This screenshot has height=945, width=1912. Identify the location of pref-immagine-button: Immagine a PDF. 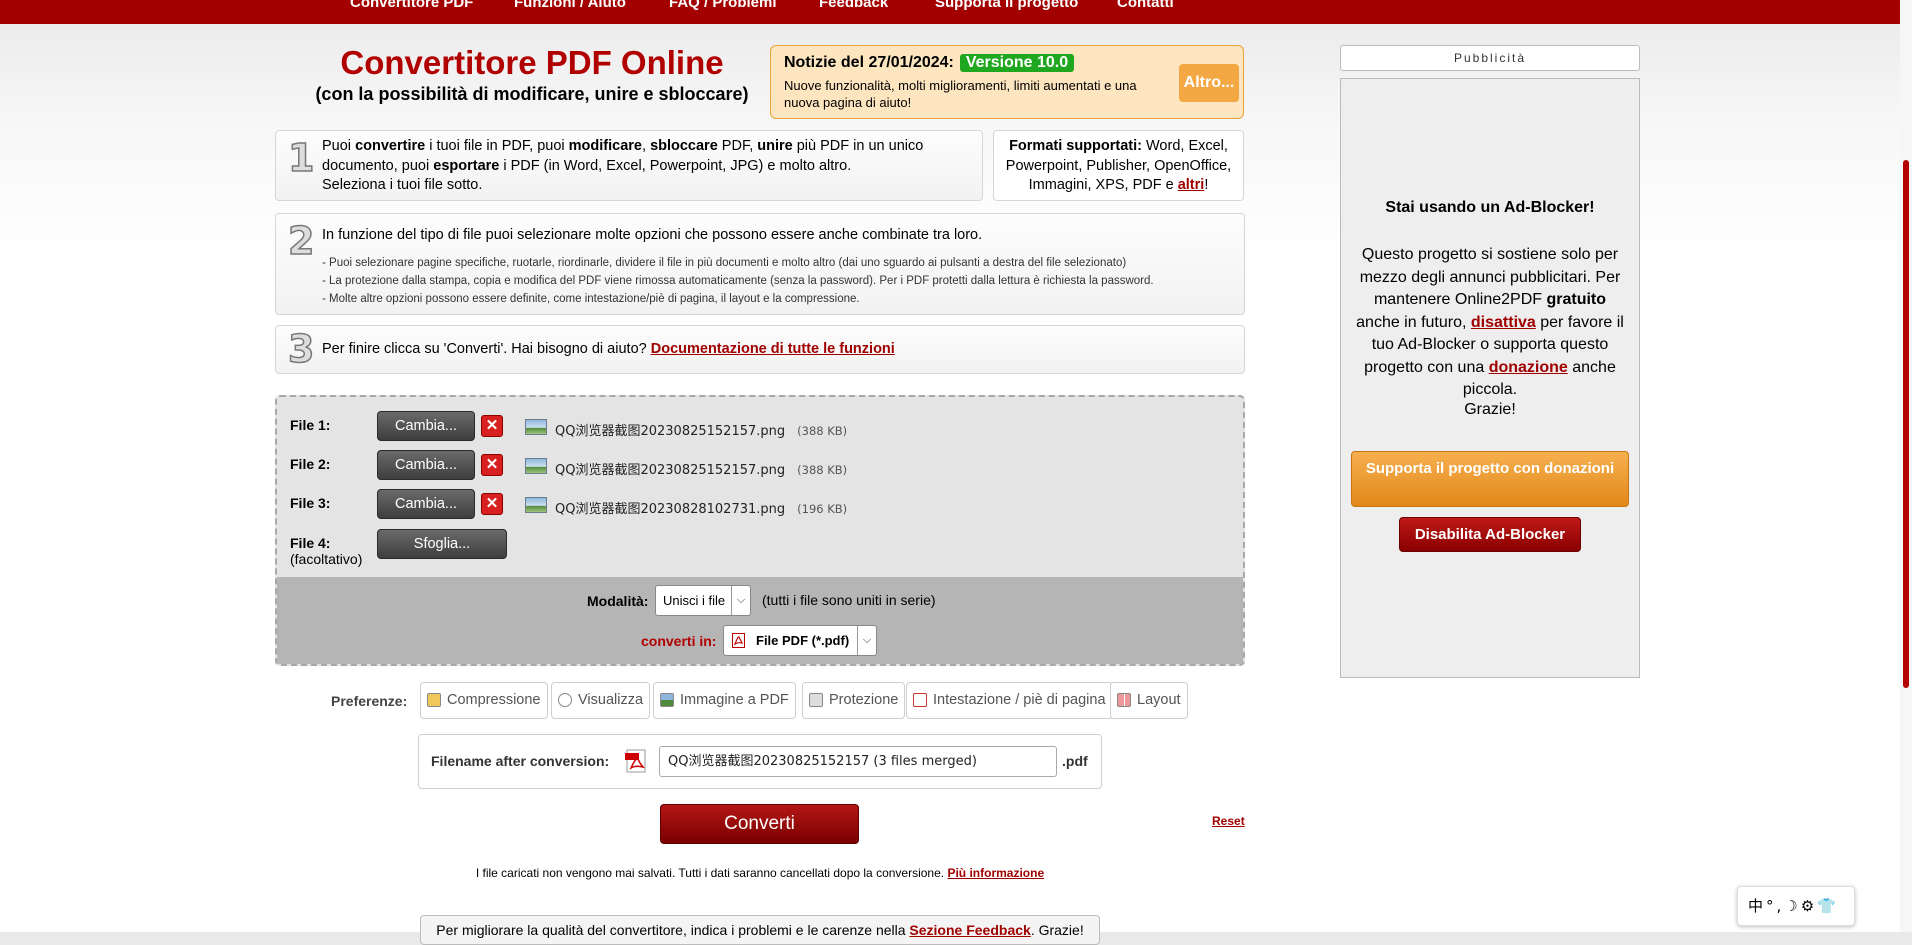
(724, 700).